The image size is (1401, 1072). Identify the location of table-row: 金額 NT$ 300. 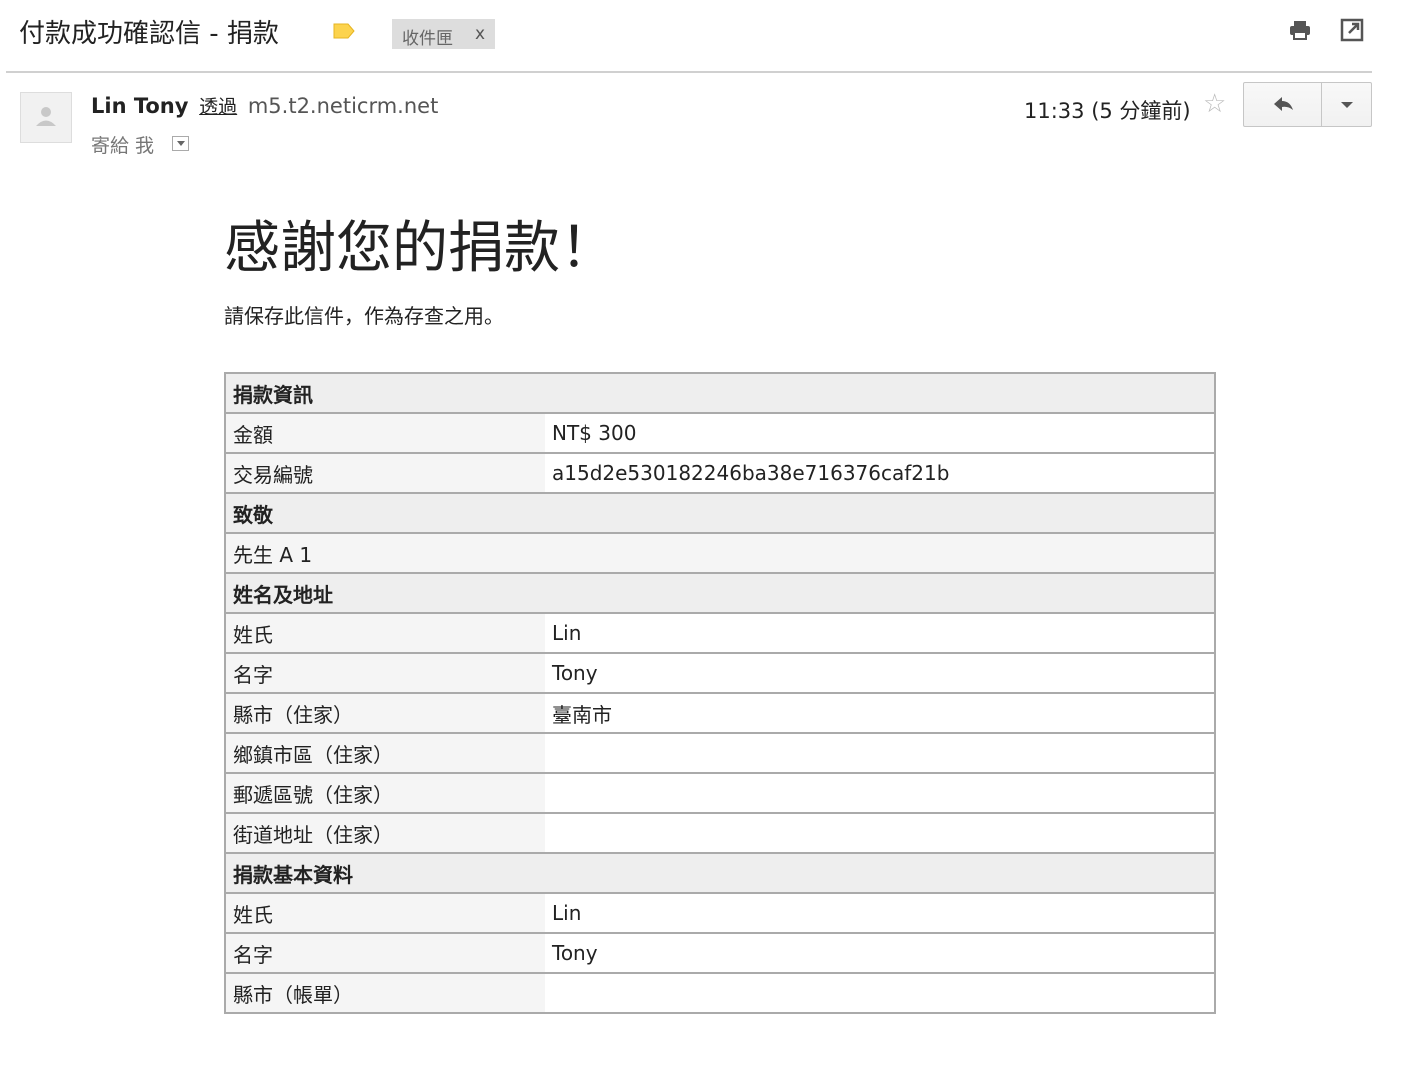
(720, 433).